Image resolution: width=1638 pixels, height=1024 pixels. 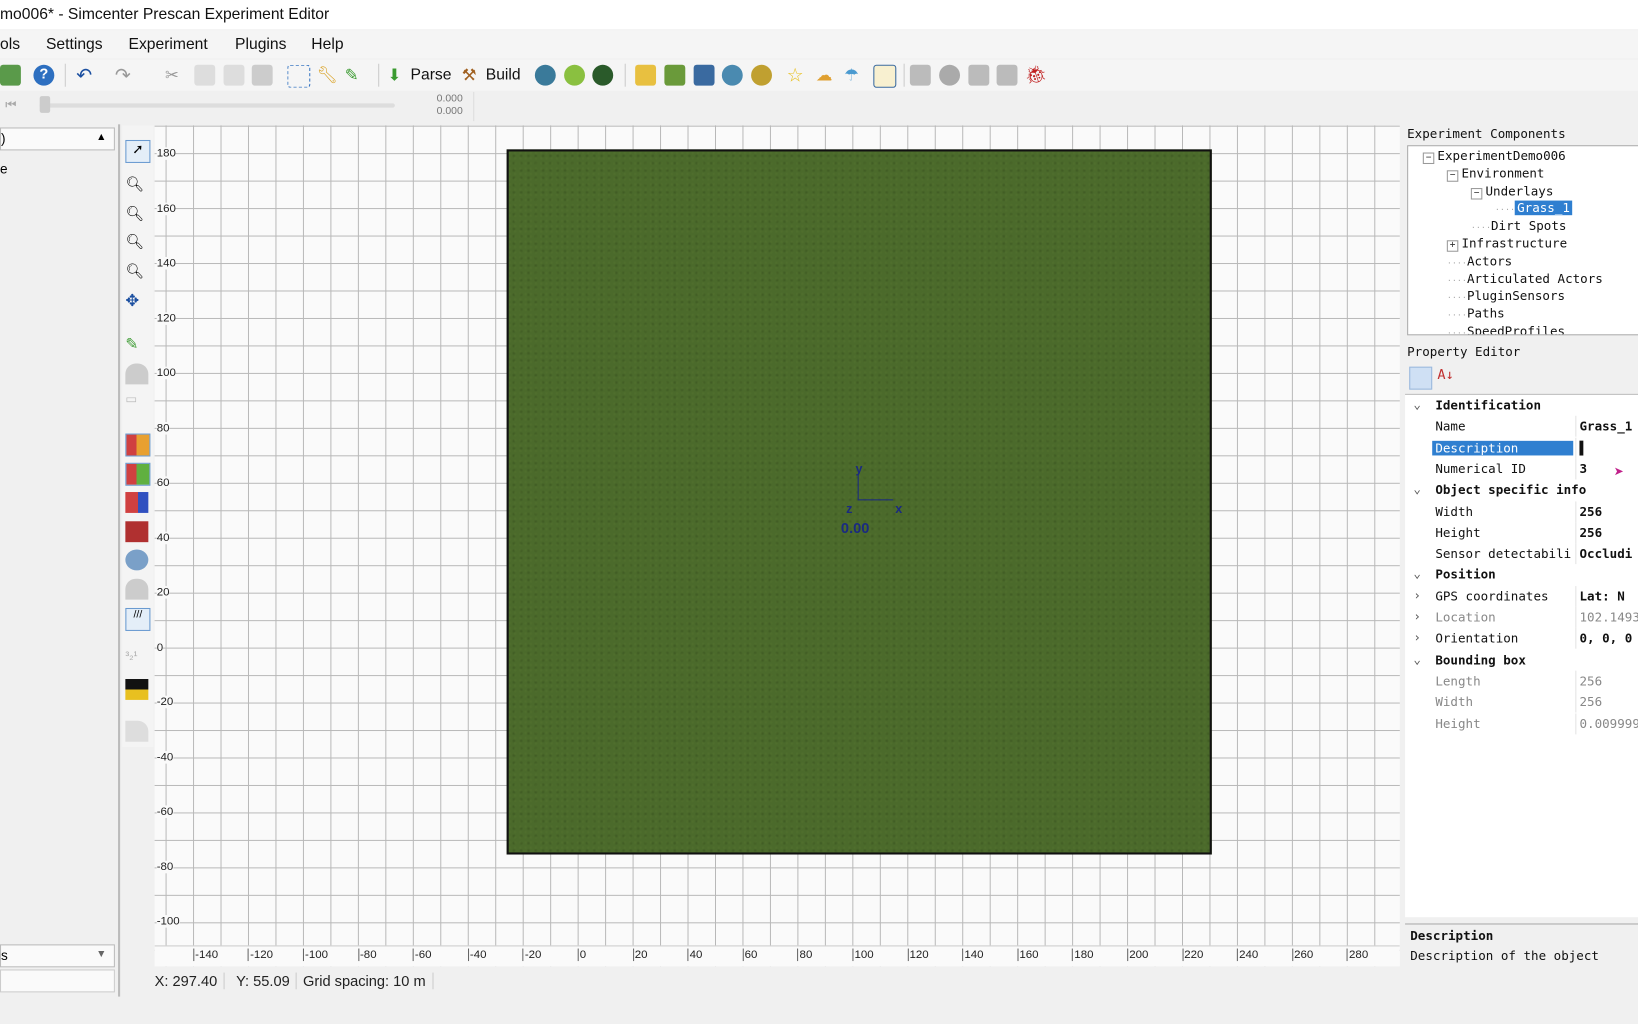 What do you see at coordinates (136, 344) in the screenshot?
I see `draw-road-icon: ✎` at bounding box center [136, 344].